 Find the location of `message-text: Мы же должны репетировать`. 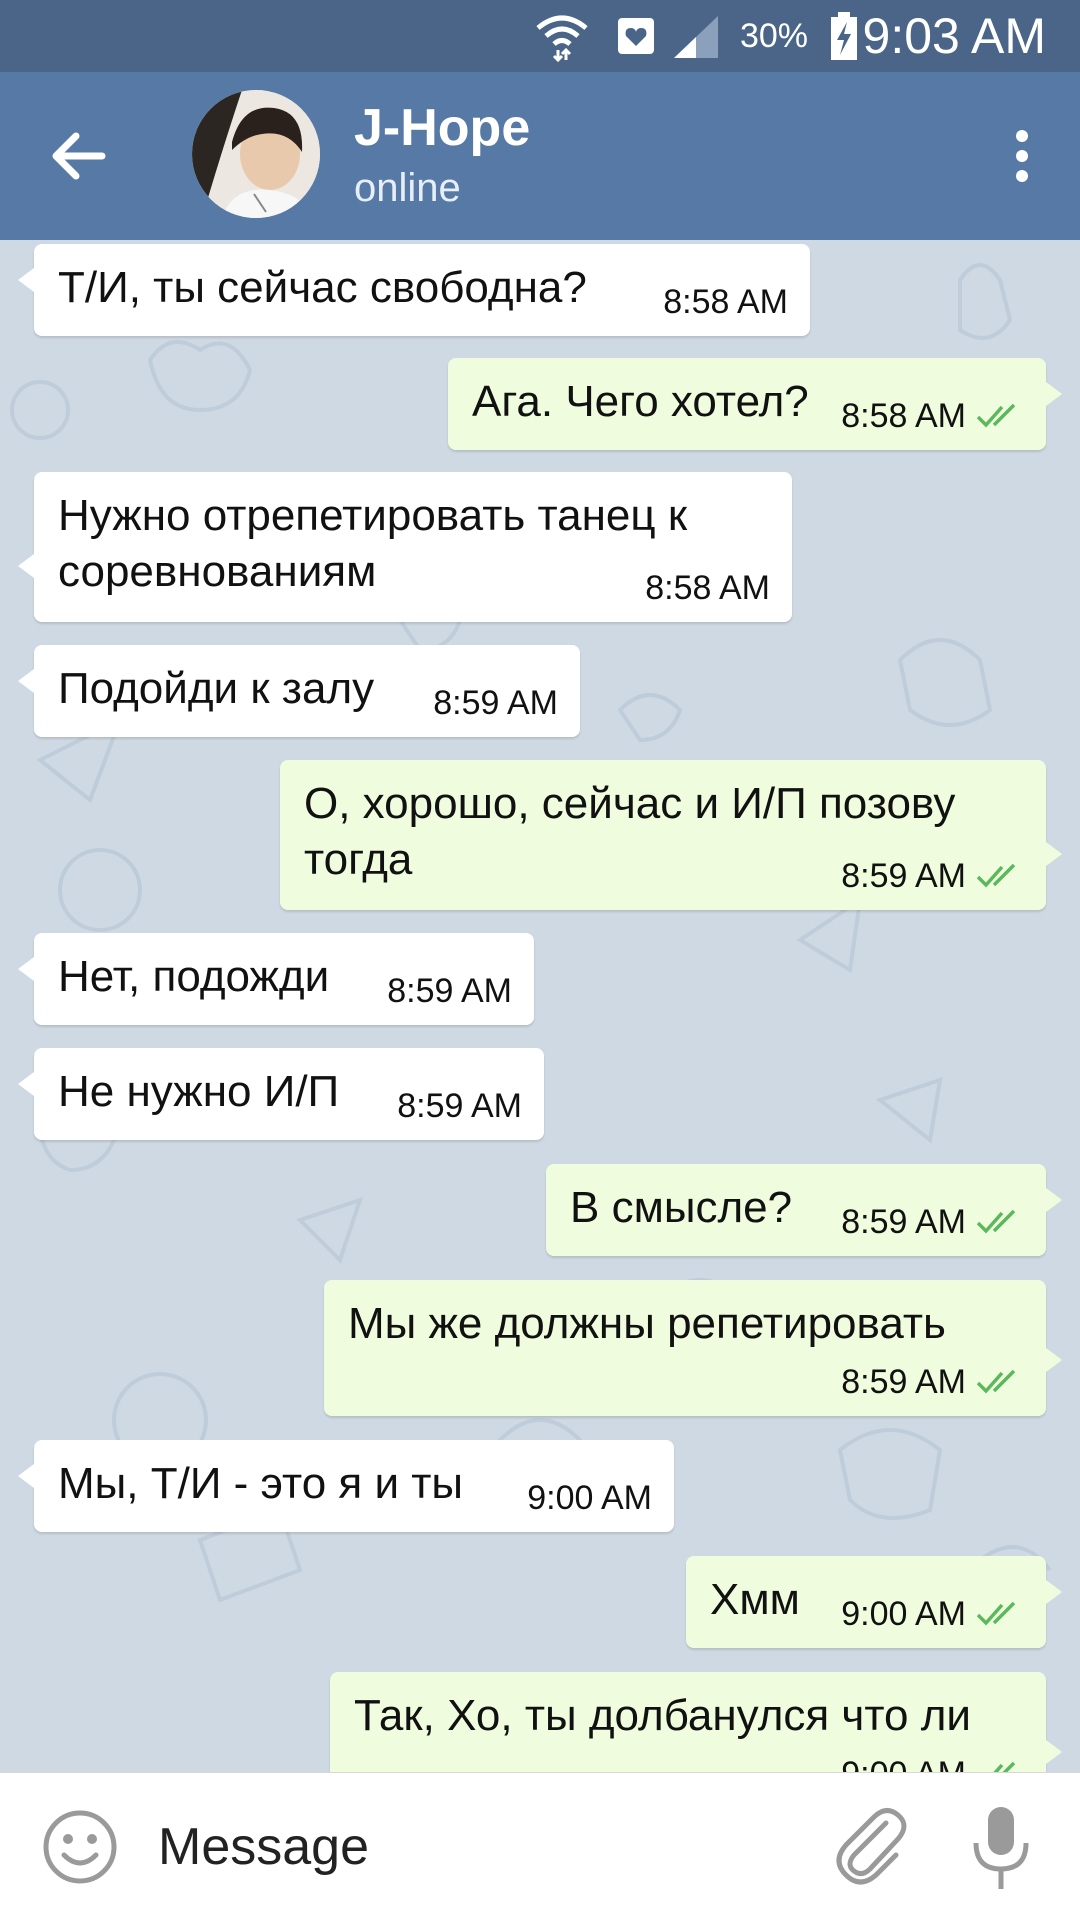

message-text: Мы же должны репетировать is located at coordinates (647, 1323).